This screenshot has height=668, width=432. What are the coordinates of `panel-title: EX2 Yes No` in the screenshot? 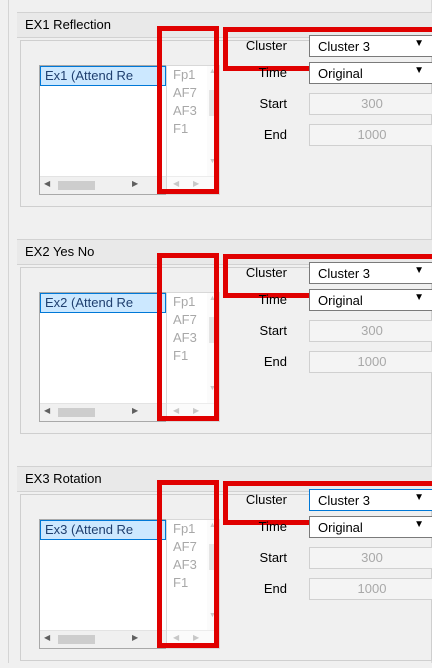 It's located at (60, 251).